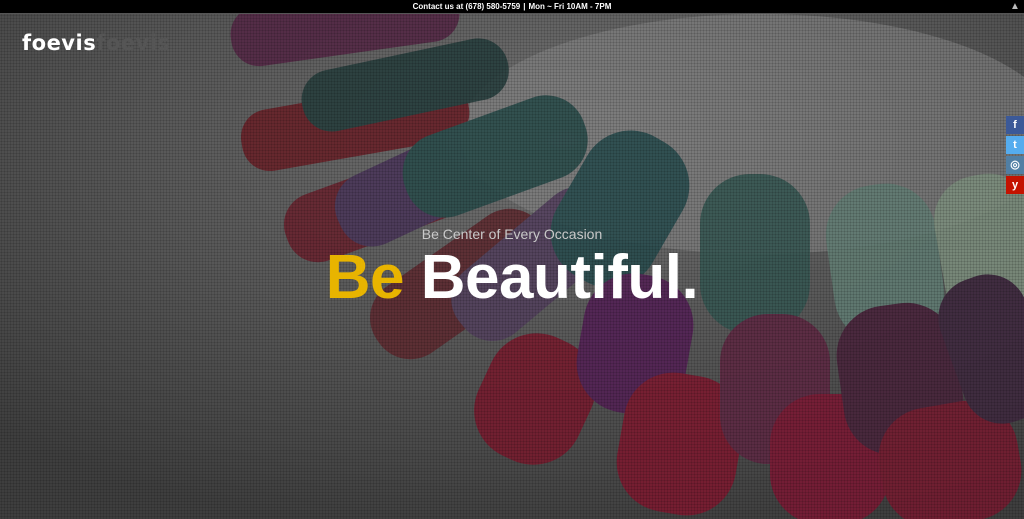 This screenshot has height=519, width=1024. I want to click on arrow-up-icon: ▲, so click(1015, 6).